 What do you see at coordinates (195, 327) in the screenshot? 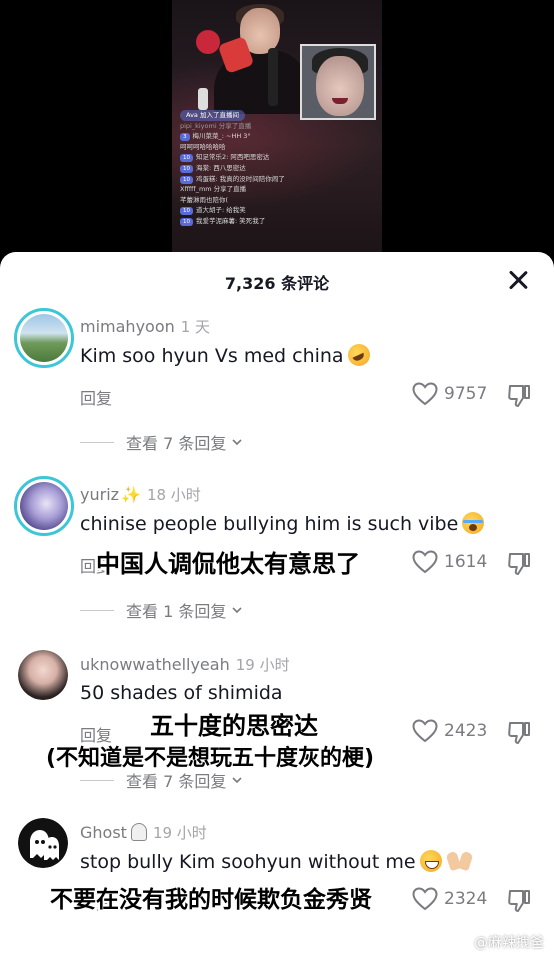
I see `comment-time: 1 天` at bounding box center [195, 327].